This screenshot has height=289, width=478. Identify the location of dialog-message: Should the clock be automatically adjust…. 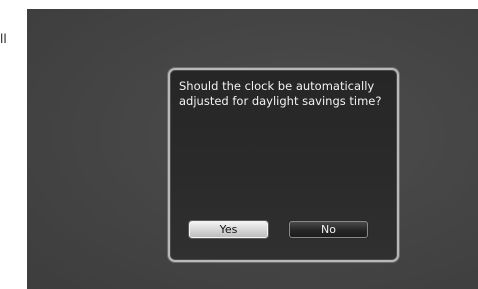
(280, 93).